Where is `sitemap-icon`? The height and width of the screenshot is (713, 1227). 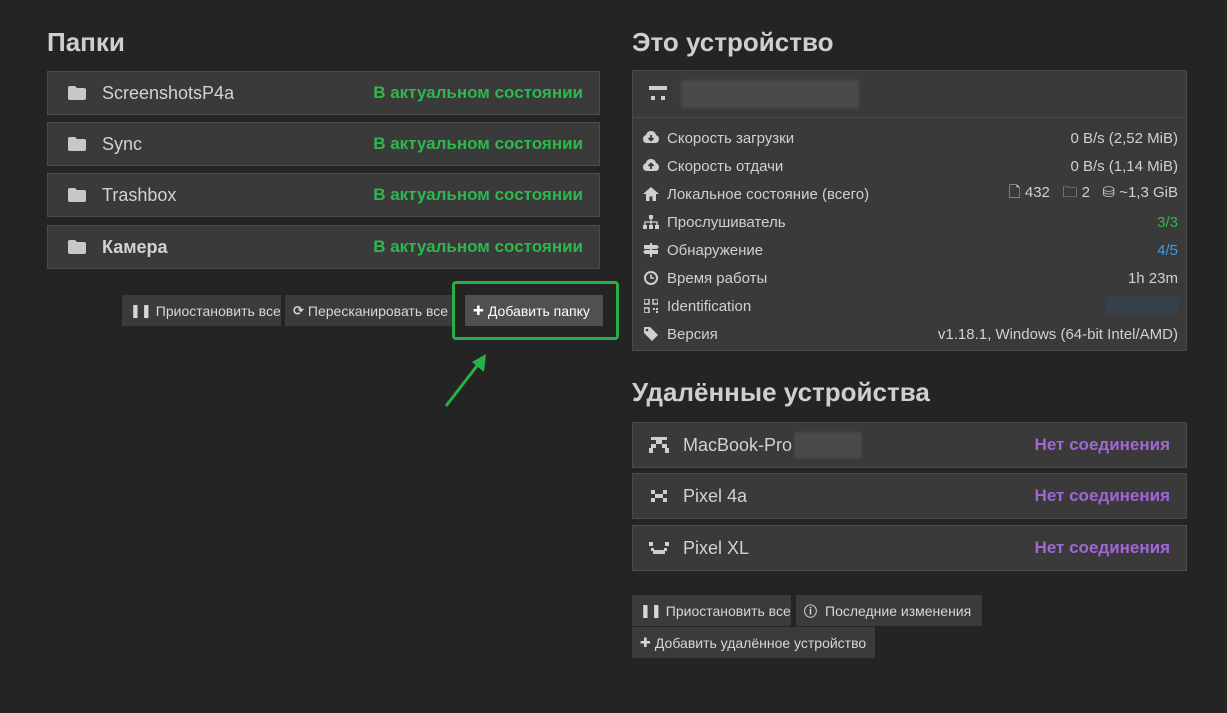
sitemap-icon is located at coordinates (651, 222).